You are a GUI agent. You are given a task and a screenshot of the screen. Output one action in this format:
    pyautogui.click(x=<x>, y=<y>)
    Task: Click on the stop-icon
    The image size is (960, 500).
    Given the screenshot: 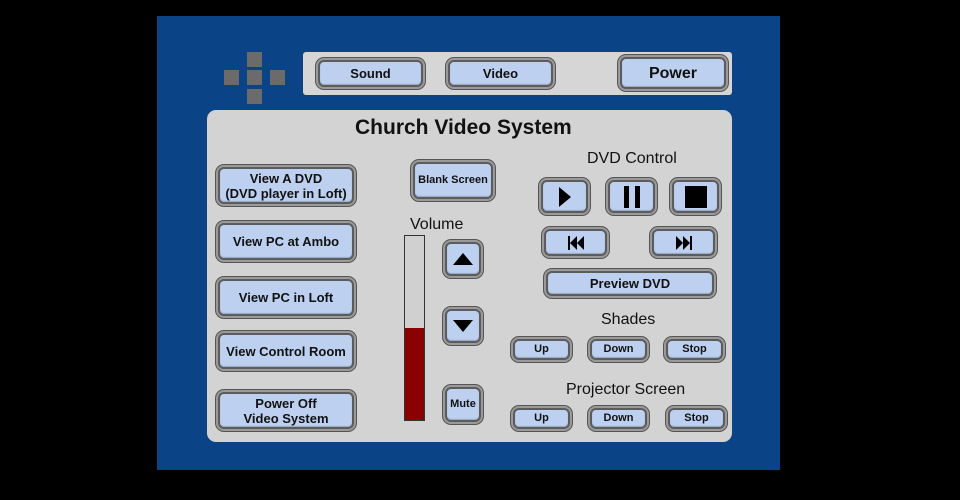 What is the action you would take?
    pyautogui.click(x=695, y=196)
    